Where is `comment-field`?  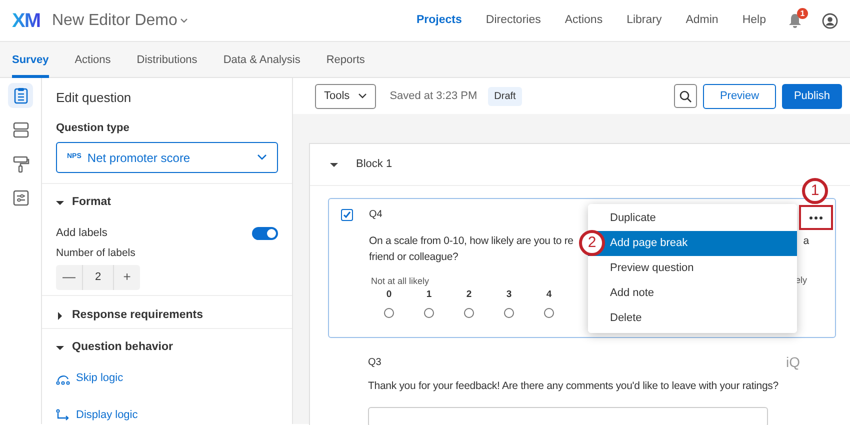
comment-field is located at coordinates (568, 415).